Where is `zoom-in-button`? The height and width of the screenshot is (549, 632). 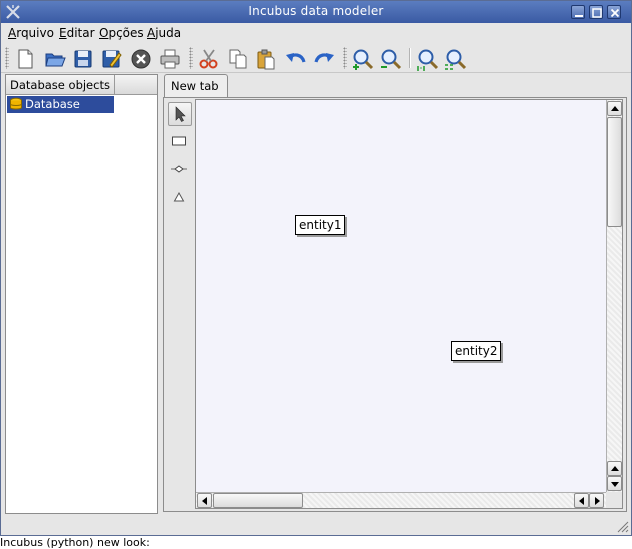 zoom-in-button is located at coordinates (363, 59).